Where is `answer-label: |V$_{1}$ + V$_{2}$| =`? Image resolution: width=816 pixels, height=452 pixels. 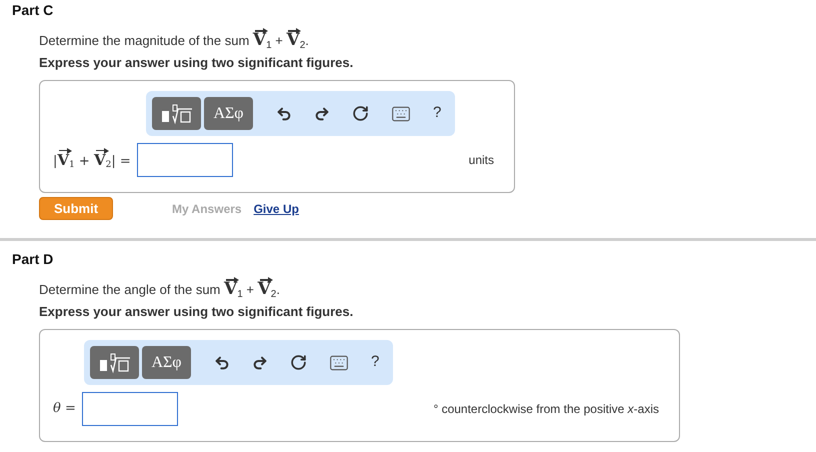
answer-label: |V$_{1}$ + V$_{2}$| = is located at coordinates (92, 160).